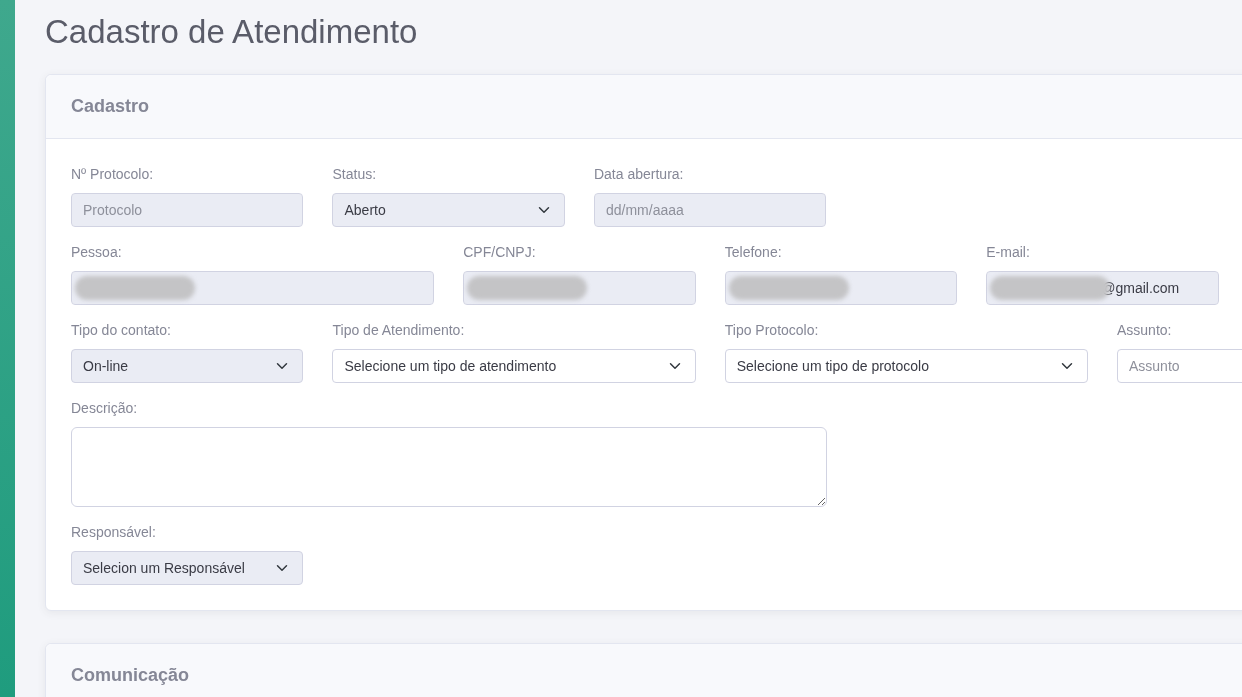  I want to click on select-field: Selecione um tipo de atendimento, so click(514, 366).